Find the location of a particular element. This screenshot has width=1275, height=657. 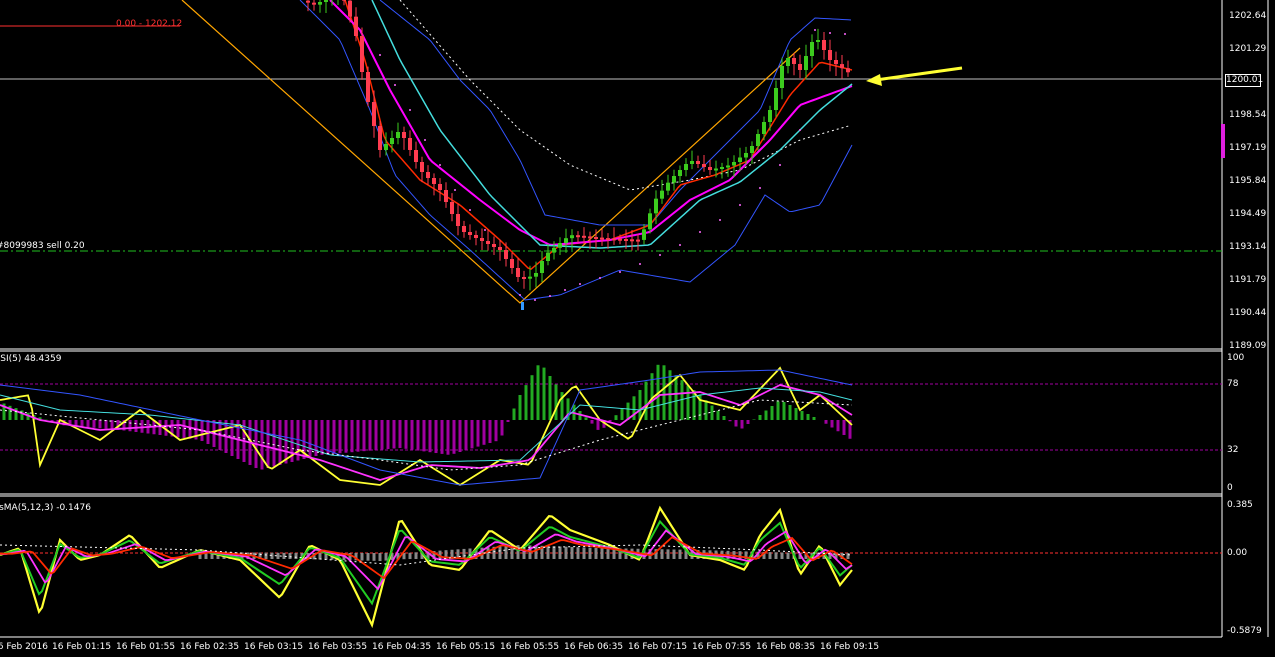

time-tick: 16 Feb 03:15 is located at coordinates (274, 647).